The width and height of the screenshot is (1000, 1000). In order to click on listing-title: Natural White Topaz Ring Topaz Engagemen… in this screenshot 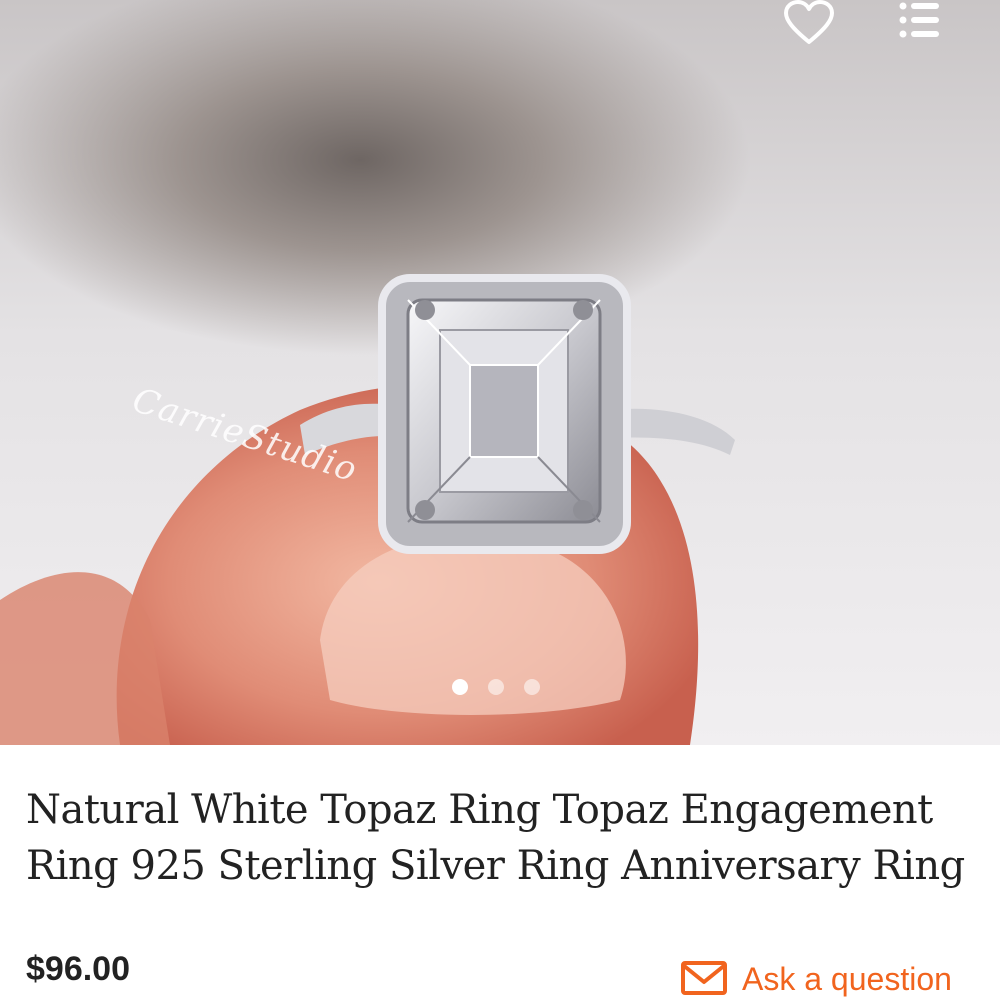, I will do `click(495, 838)`.